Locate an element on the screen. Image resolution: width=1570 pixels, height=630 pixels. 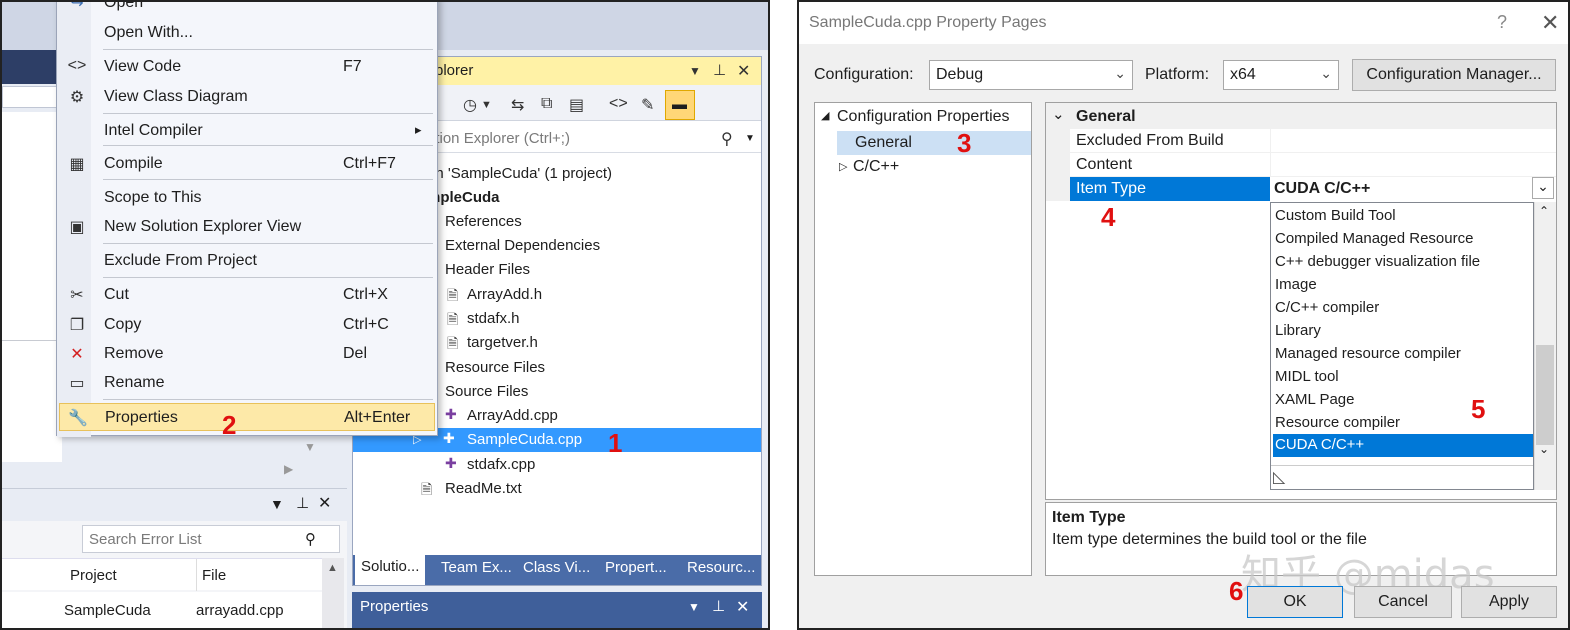
dropdown-option-selected: CUDA C/C++ is located at coordinates (1403, 445).